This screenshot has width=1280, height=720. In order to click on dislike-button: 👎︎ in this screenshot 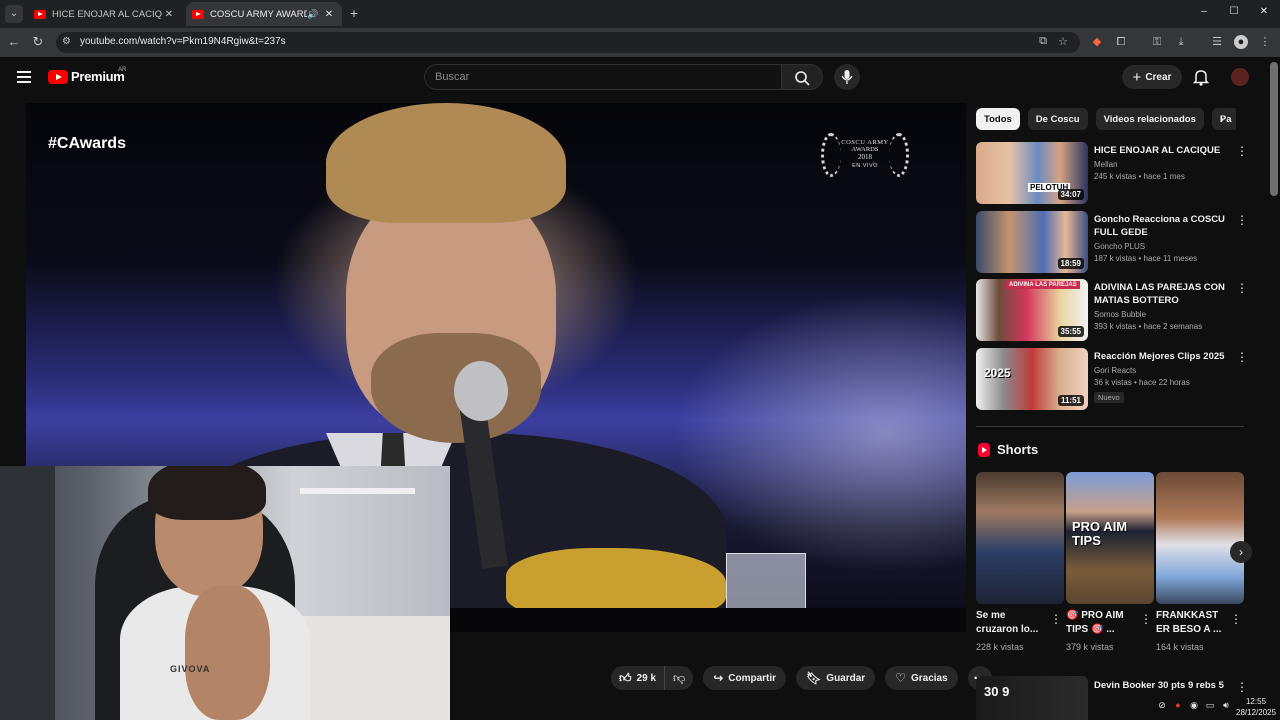, I will do `click(679, 678)`.